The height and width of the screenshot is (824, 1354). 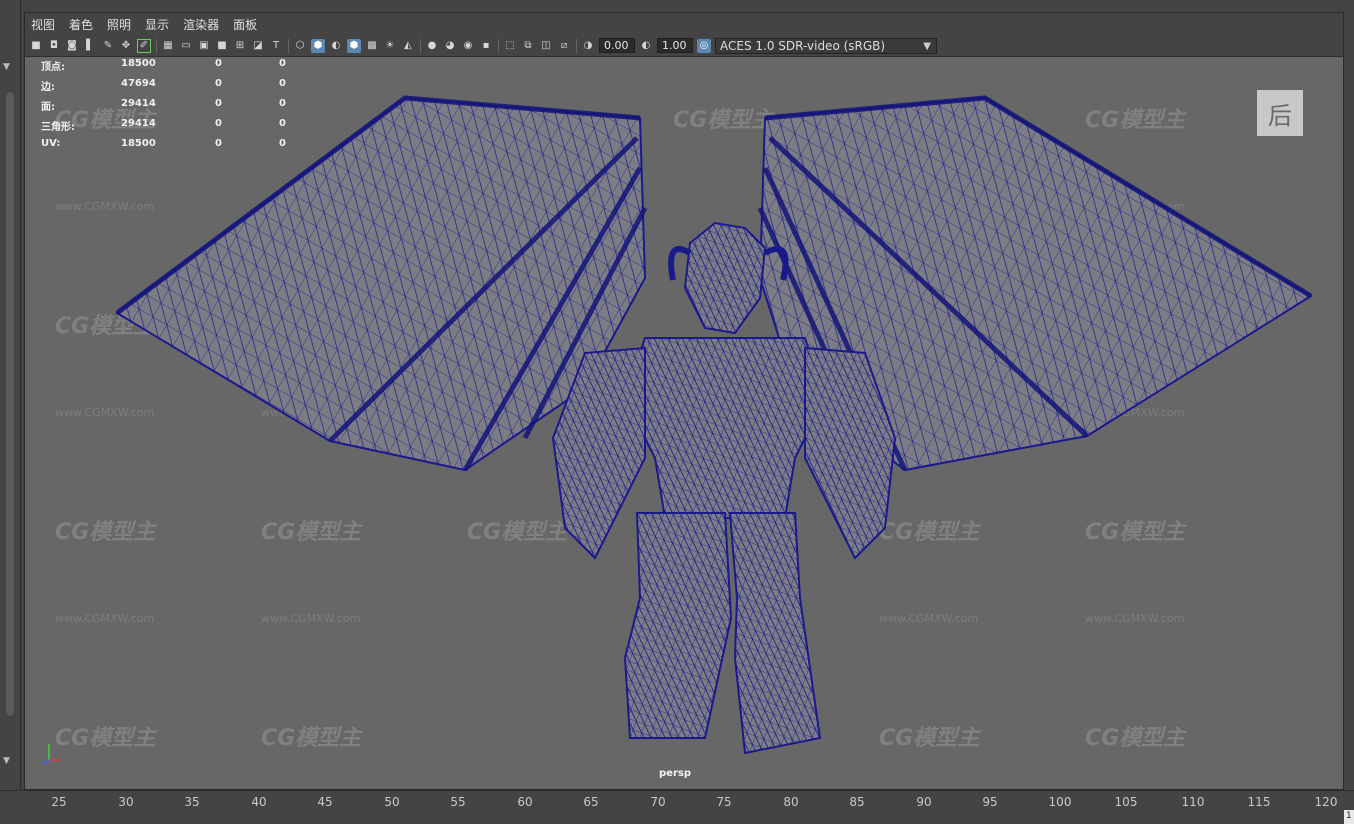 What do you see at coordinates (6, 67) in the screenshot?
I see `scroll-up-icon: ▼` at bounding box center [6, 67].